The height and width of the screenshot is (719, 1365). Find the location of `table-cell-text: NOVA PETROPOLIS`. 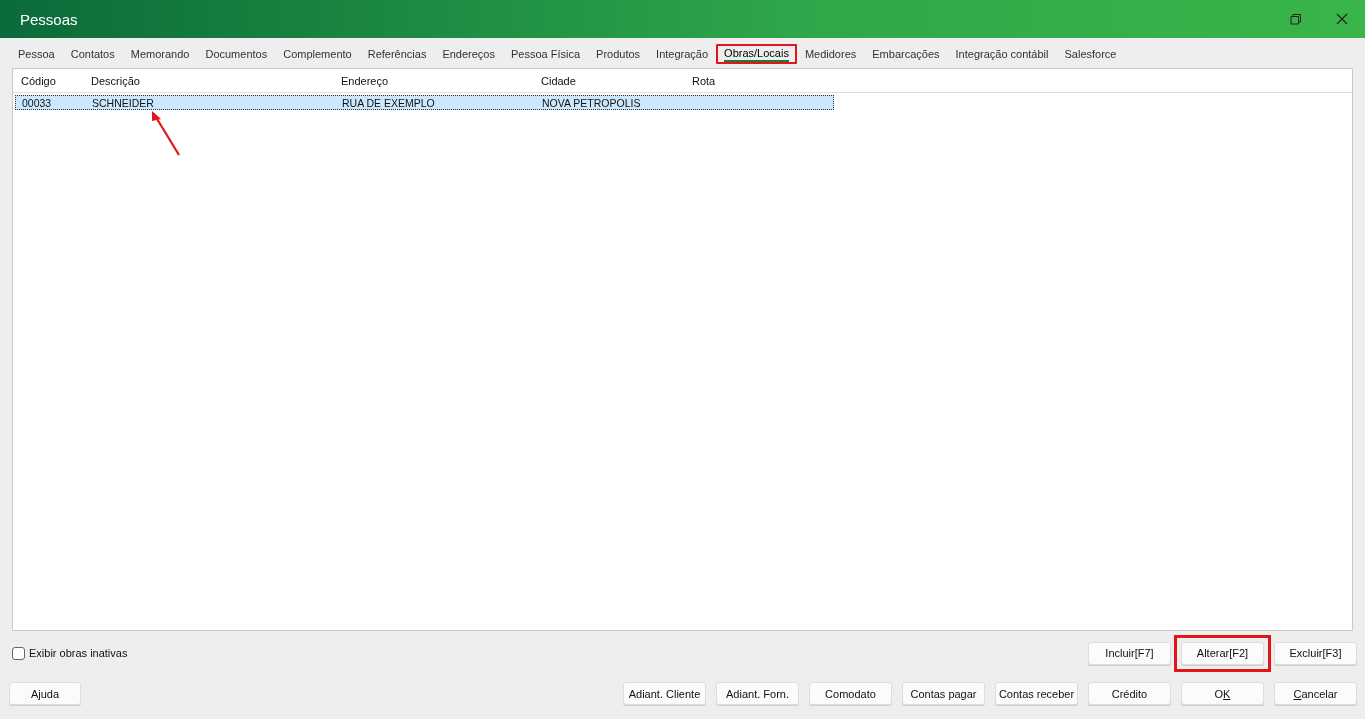

table-cell-text: NOVA PETROPOLIS is located at coordinates (592, 102).